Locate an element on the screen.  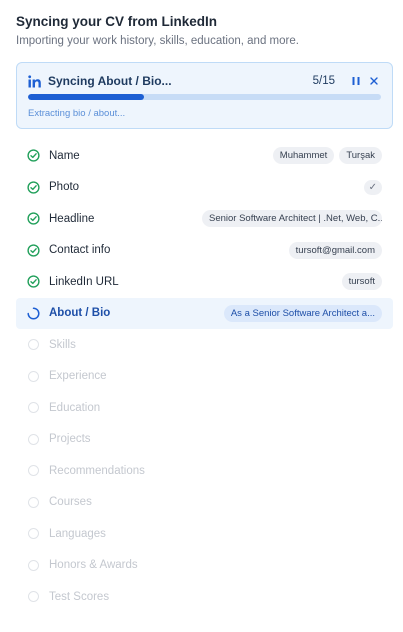
sync-item-values: Muhammet Turşak is located at coordinates (327, 156).